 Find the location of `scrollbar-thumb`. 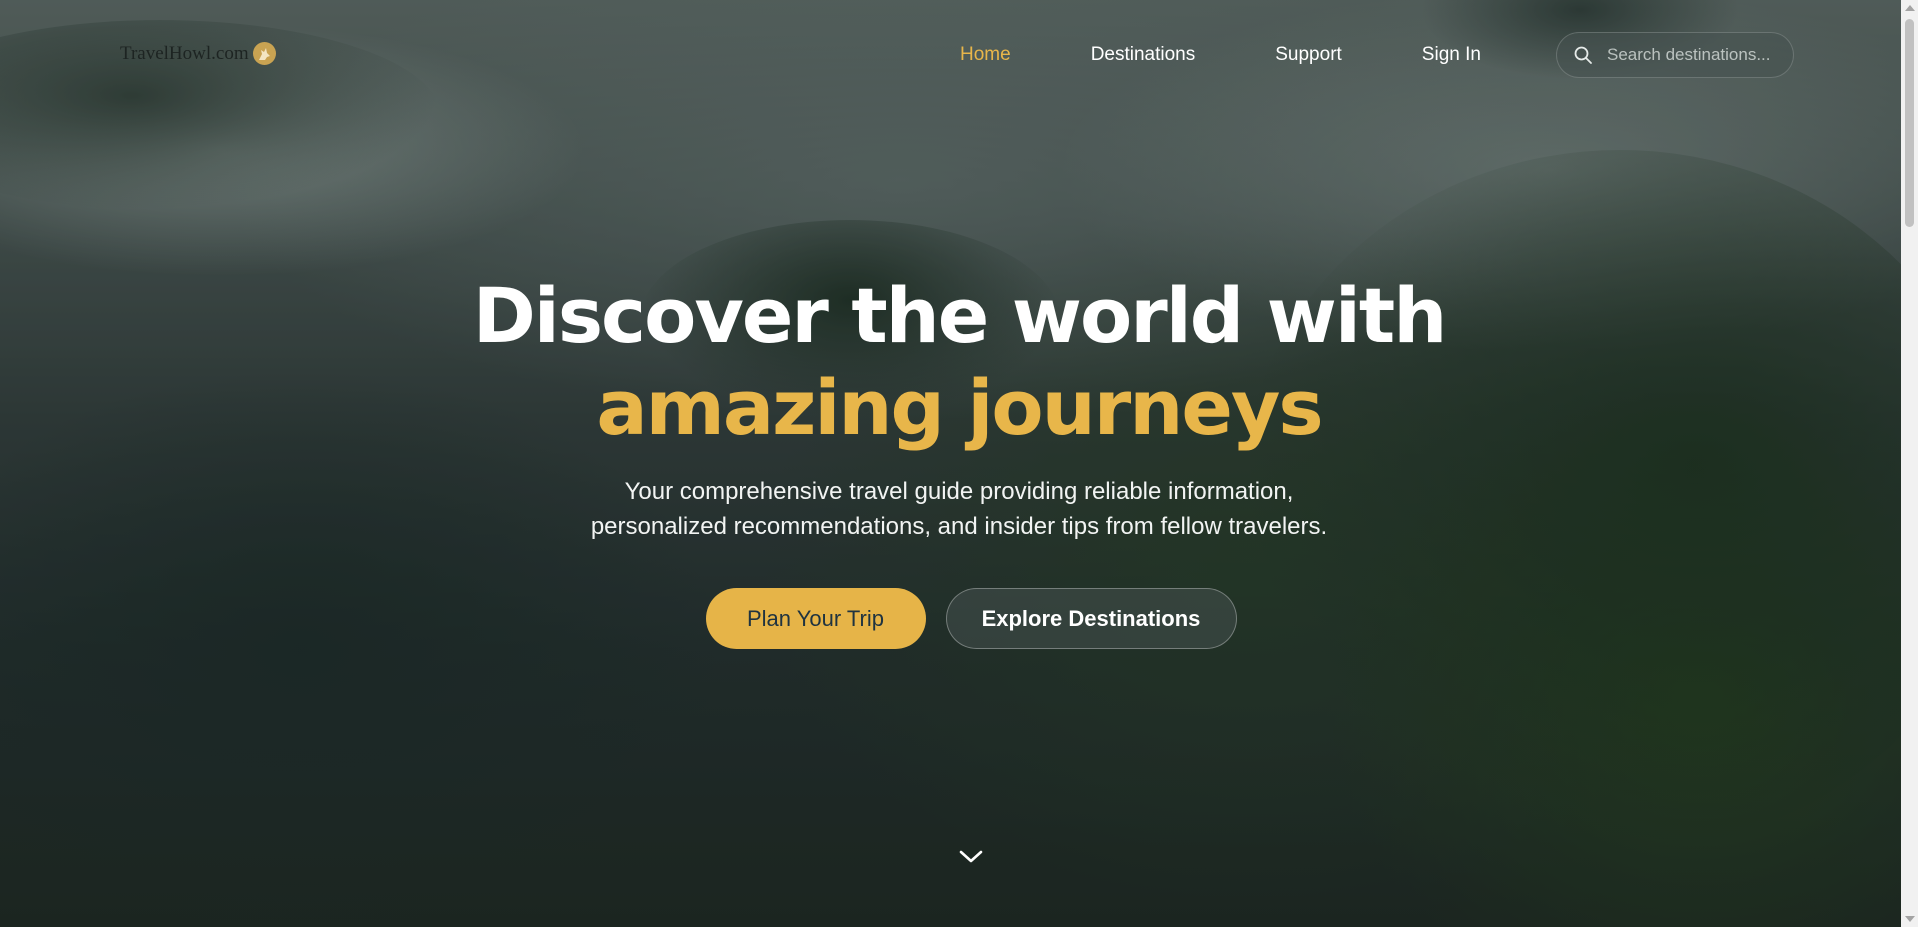

scrollbar-thumb is located at coordinates (1909, 123).